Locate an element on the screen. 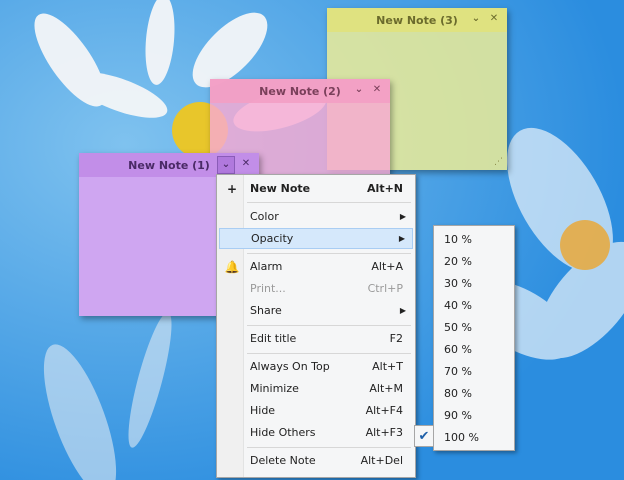 This screenshot has height=480, width=624. opacity-item-30: 30 % is located at coordinates (474, 283).